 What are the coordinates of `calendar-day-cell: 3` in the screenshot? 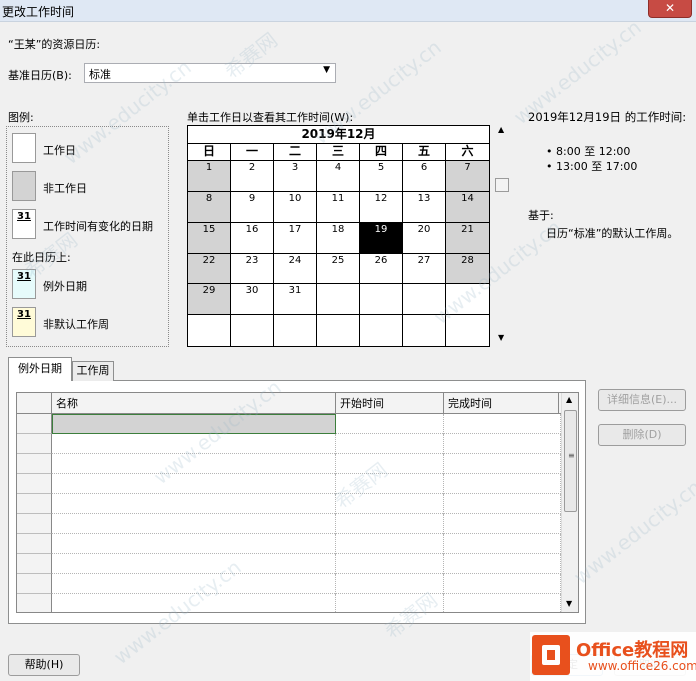 It's located at (295, 176).